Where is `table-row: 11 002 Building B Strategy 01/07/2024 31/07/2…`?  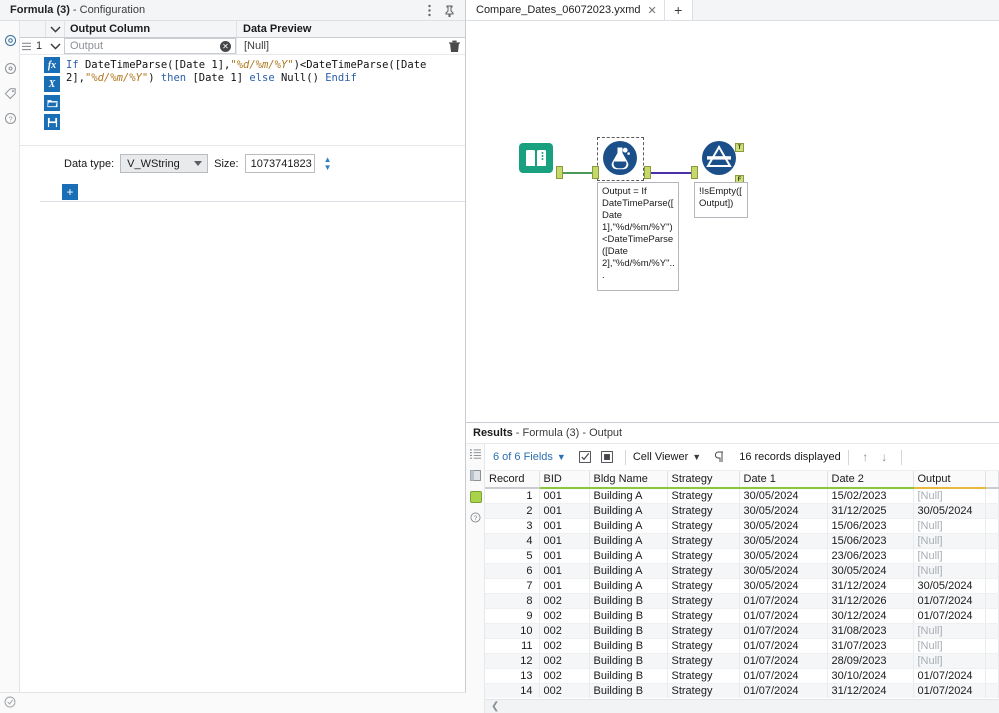
table-row: 11 002 Building B Strategy 01/07/2024 31/07/2… is located at coordinates (742, 646).